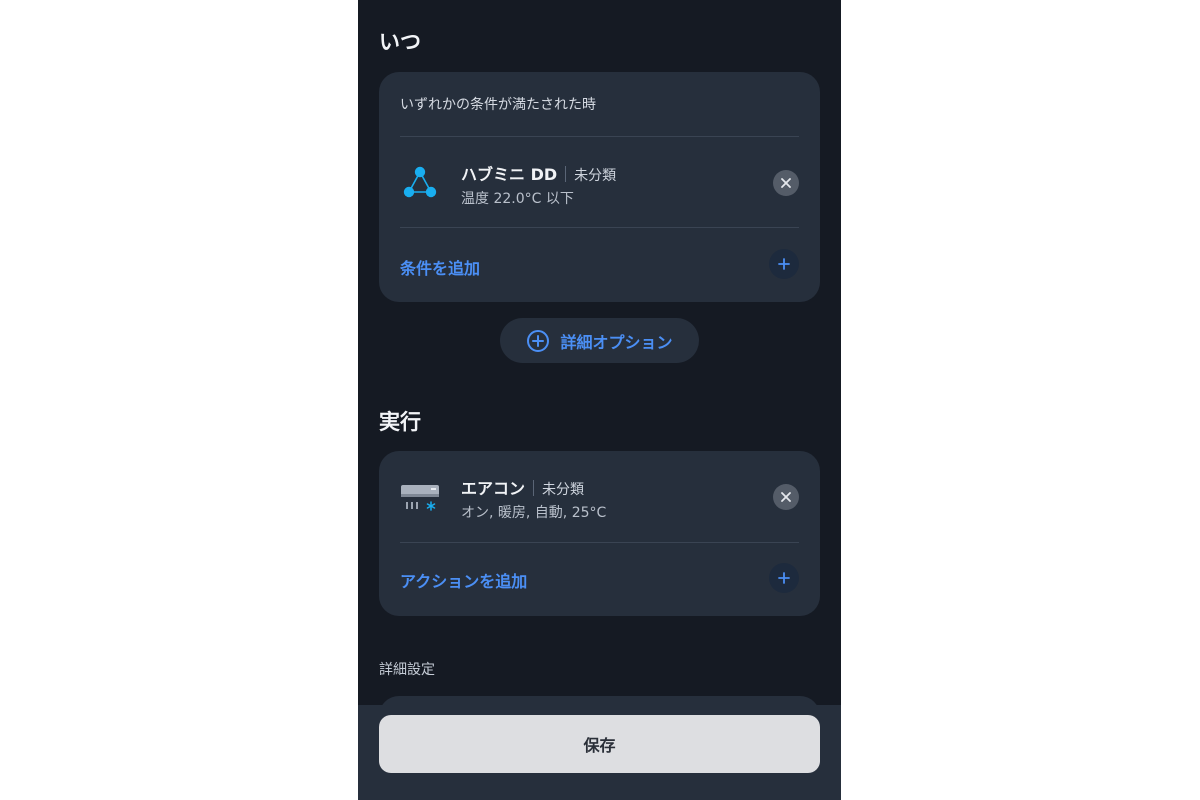 The image size is (1200, 800). I want to click on add-condition-button, so click(784, 264).